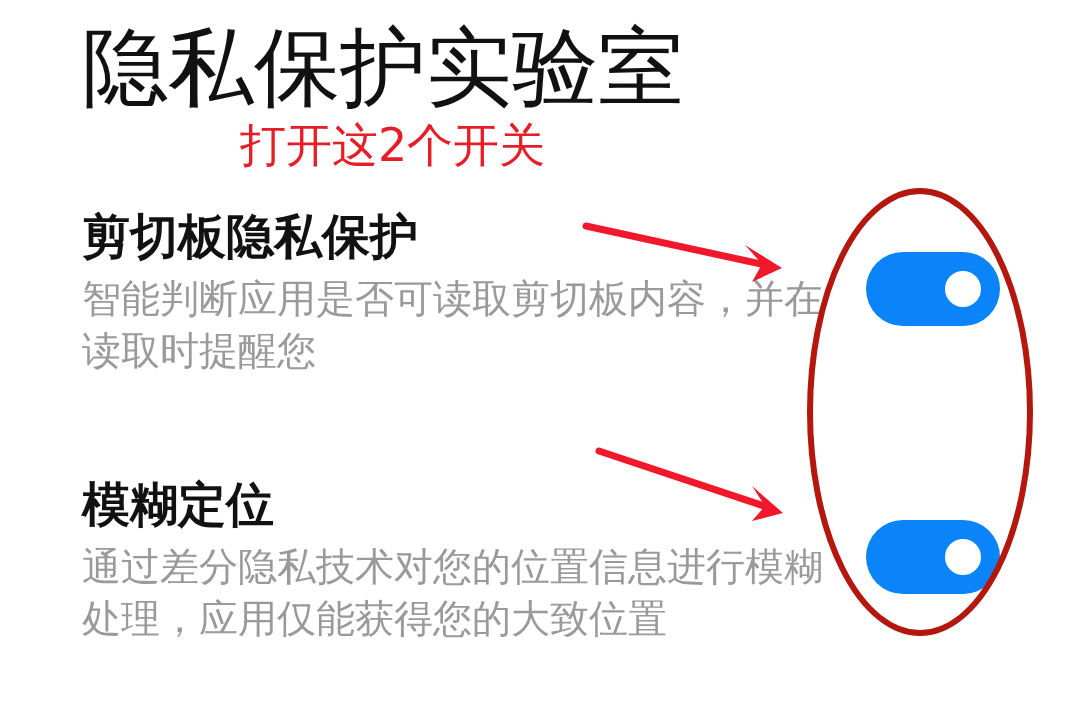 The height and width of the screenshot is (725, 1080). Describe the element at coordinates (453, 324) in the screenshot. I see `setting-description: 智能判断应用是否可读取剪切板内容，并在读取时提醒您` at that location.